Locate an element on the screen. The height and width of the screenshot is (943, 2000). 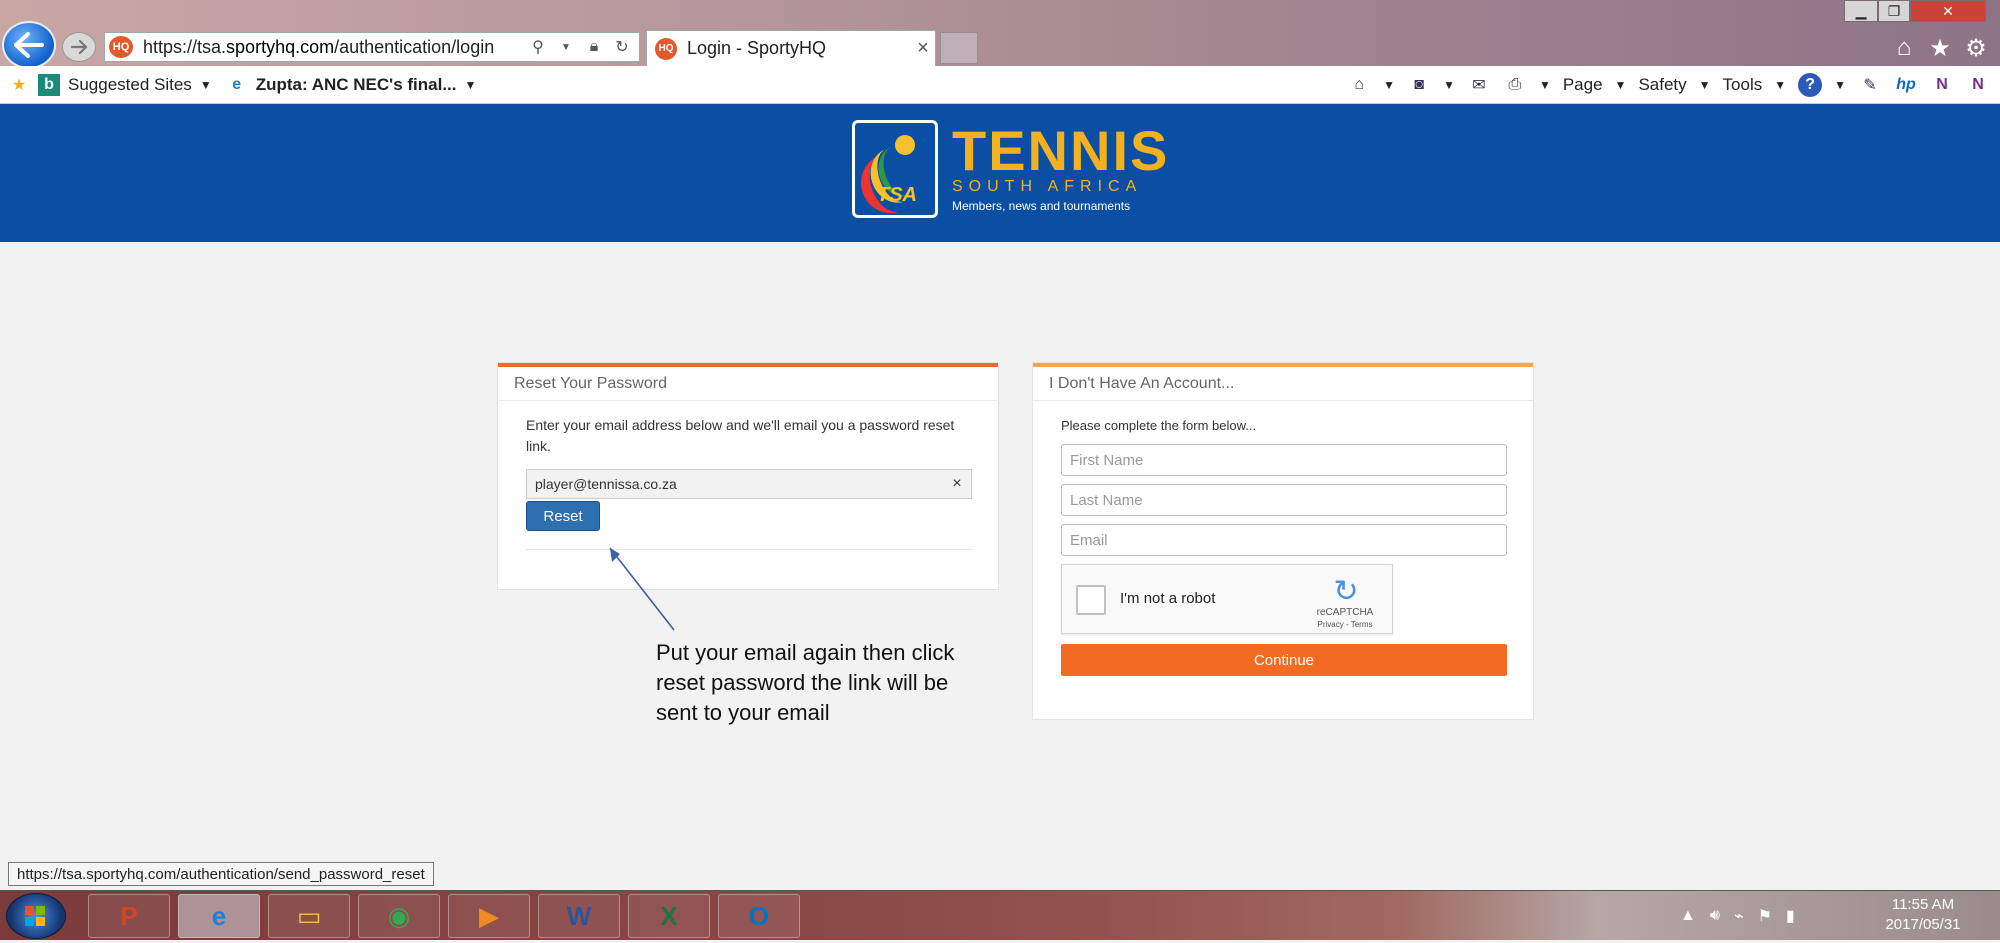
taskbar-app-media-player: ▶ is located at coordinates (489, 916).